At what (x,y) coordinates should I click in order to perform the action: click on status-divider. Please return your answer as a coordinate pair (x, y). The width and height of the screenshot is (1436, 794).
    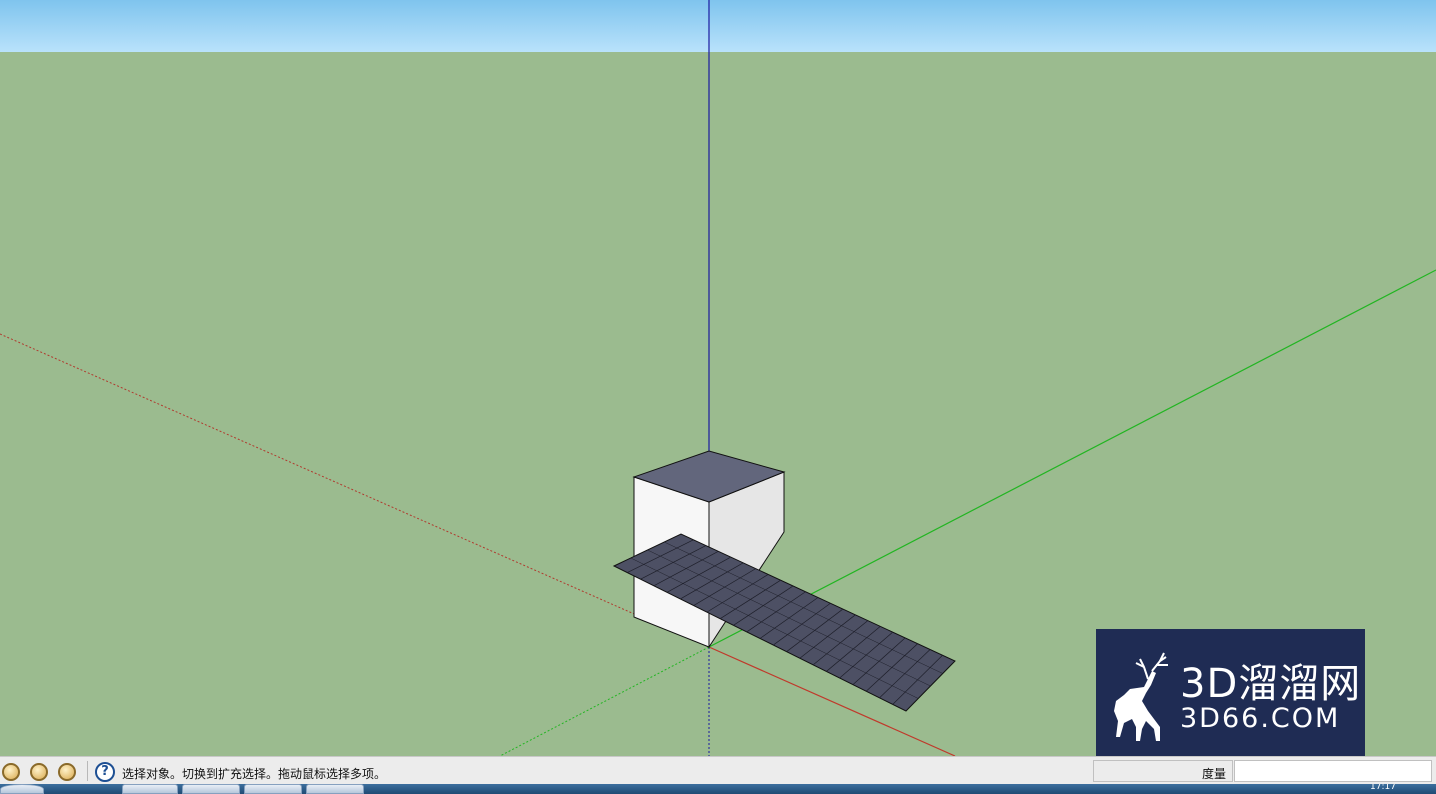
    Looking at the image, I should click on (87, 771).